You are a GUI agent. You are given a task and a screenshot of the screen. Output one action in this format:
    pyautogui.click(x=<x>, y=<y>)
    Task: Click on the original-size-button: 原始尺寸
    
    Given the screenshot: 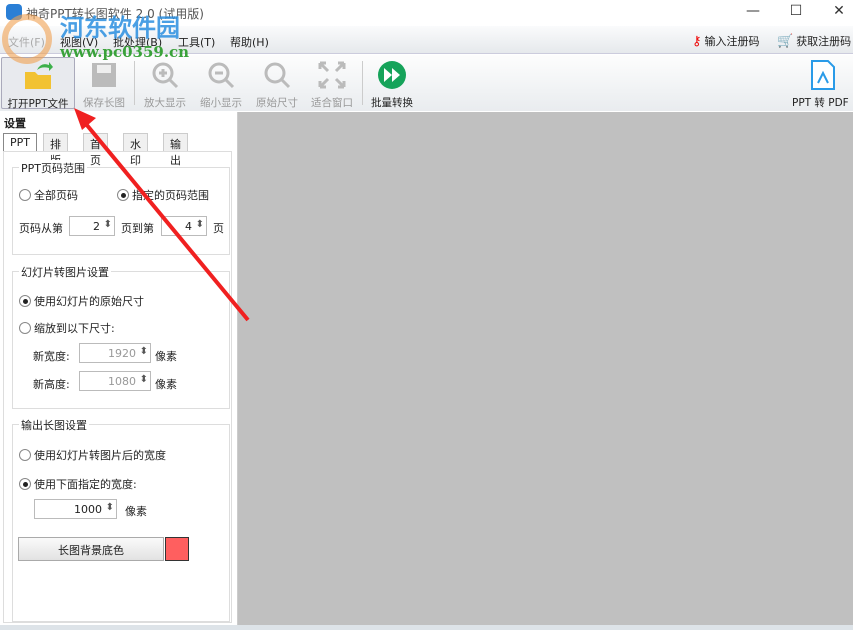 What is the action you would take?
    pyautogui.click(x=277, y=83)
    